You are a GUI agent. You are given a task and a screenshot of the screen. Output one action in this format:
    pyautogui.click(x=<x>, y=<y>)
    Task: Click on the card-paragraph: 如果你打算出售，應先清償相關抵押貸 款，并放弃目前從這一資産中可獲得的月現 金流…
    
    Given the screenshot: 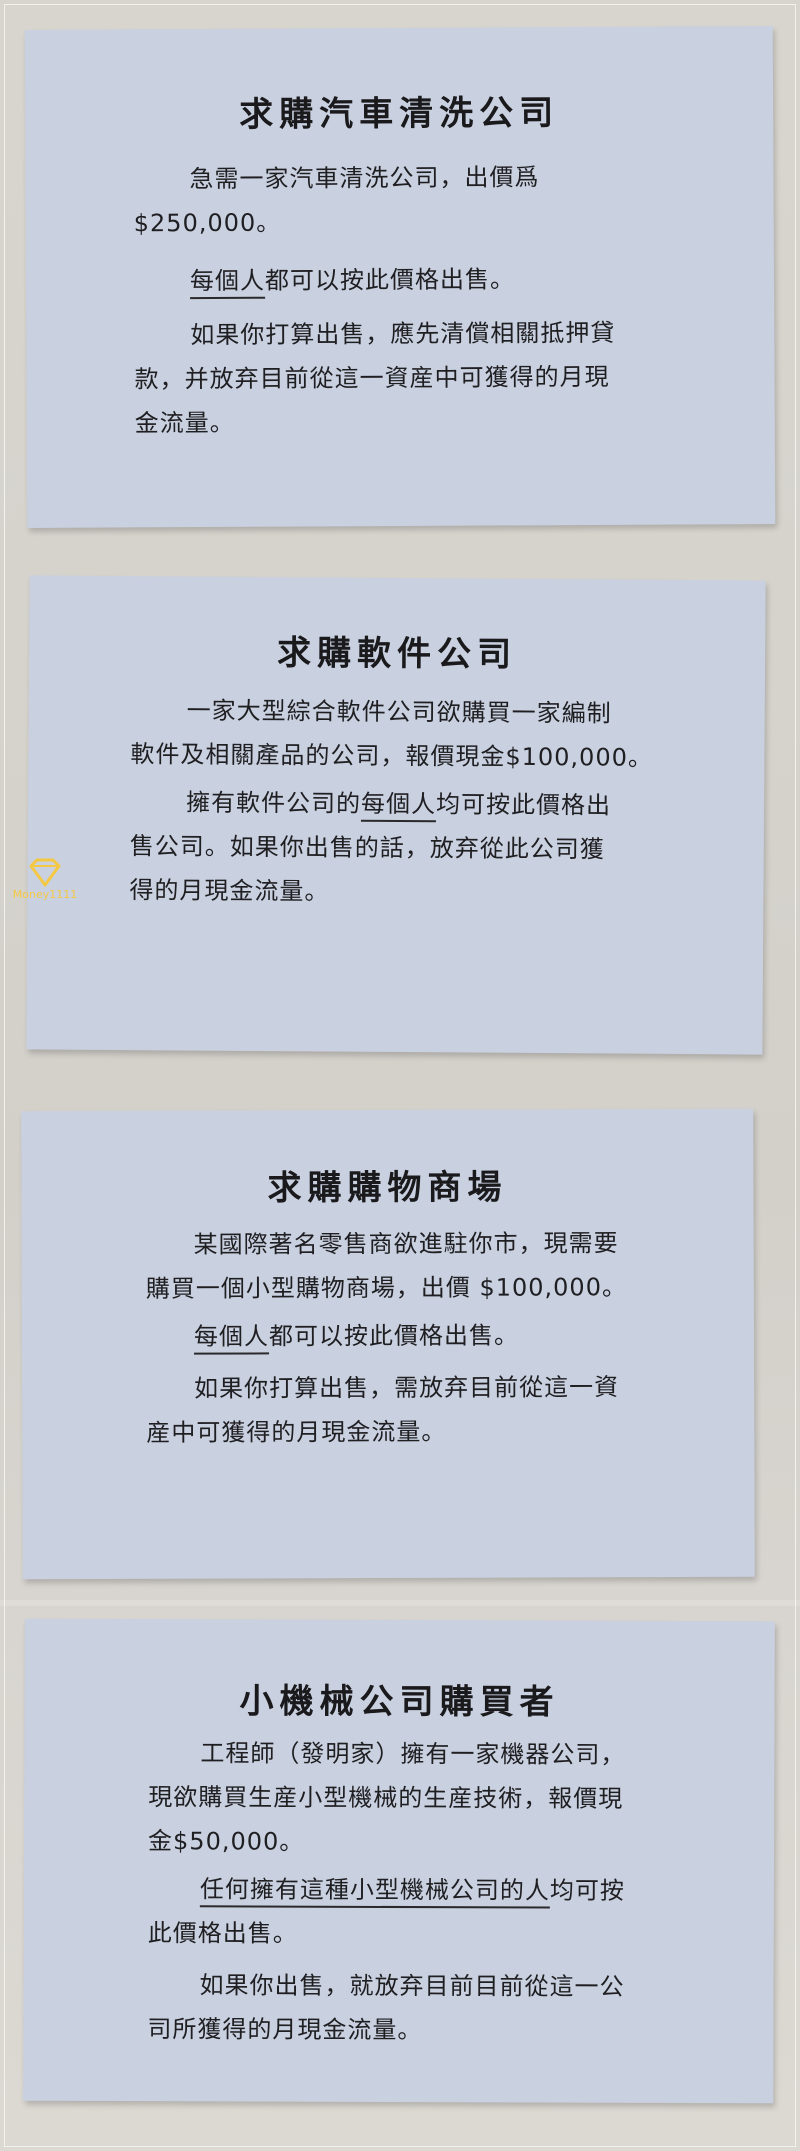 What is the action you would take?
    pyautogui.click(x=375, y=378)
    